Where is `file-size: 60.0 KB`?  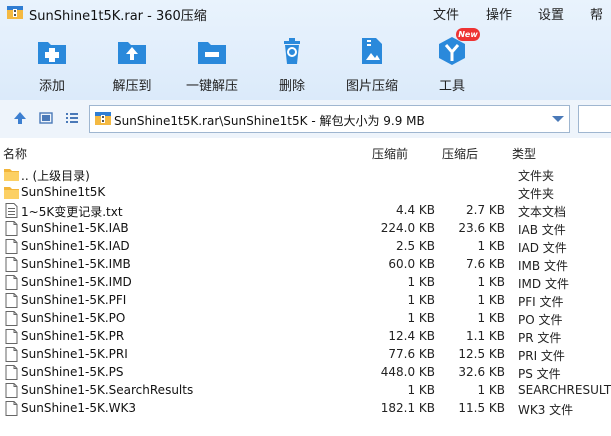
file-size: 60.0 KB is located at coordinates (411, 264).